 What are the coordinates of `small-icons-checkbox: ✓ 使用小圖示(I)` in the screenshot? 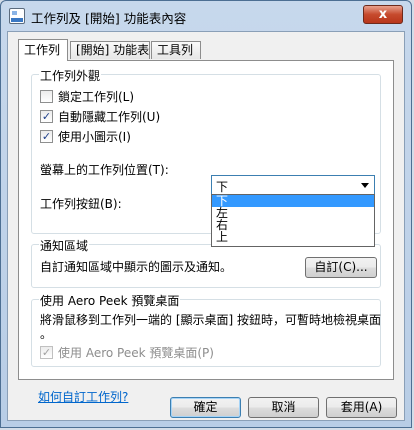 It's located at (85, 136).